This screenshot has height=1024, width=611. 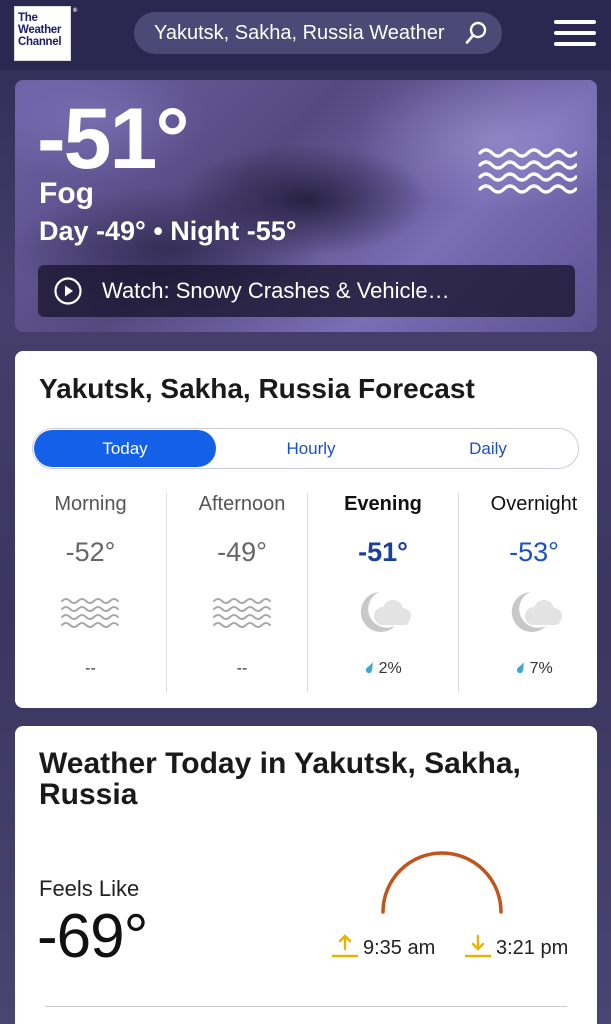 What do you see at coordinates (125, 448) in the screenshot?
I see `tab-today: Today` at bounding box center [125, 448].